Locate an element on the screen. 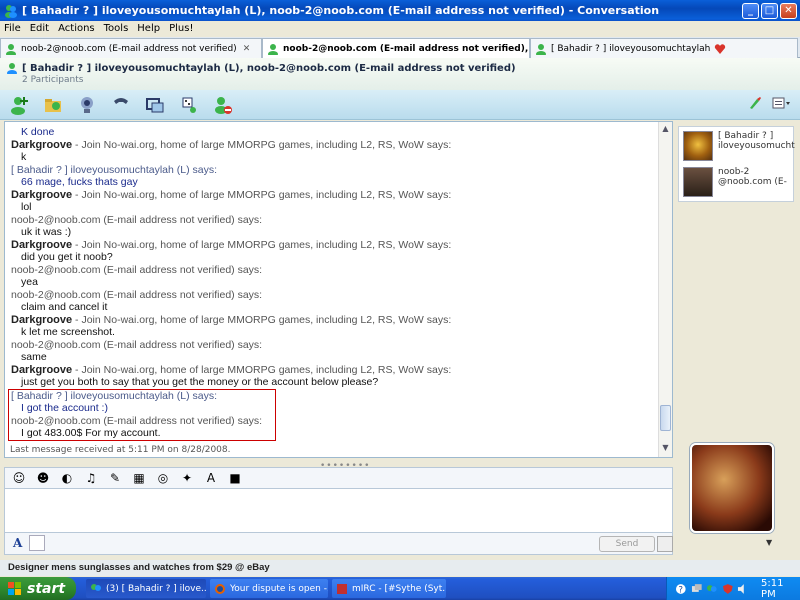 This screenshot has width=800, height=600. help-icon: ? is located at coordinates (681, 589).